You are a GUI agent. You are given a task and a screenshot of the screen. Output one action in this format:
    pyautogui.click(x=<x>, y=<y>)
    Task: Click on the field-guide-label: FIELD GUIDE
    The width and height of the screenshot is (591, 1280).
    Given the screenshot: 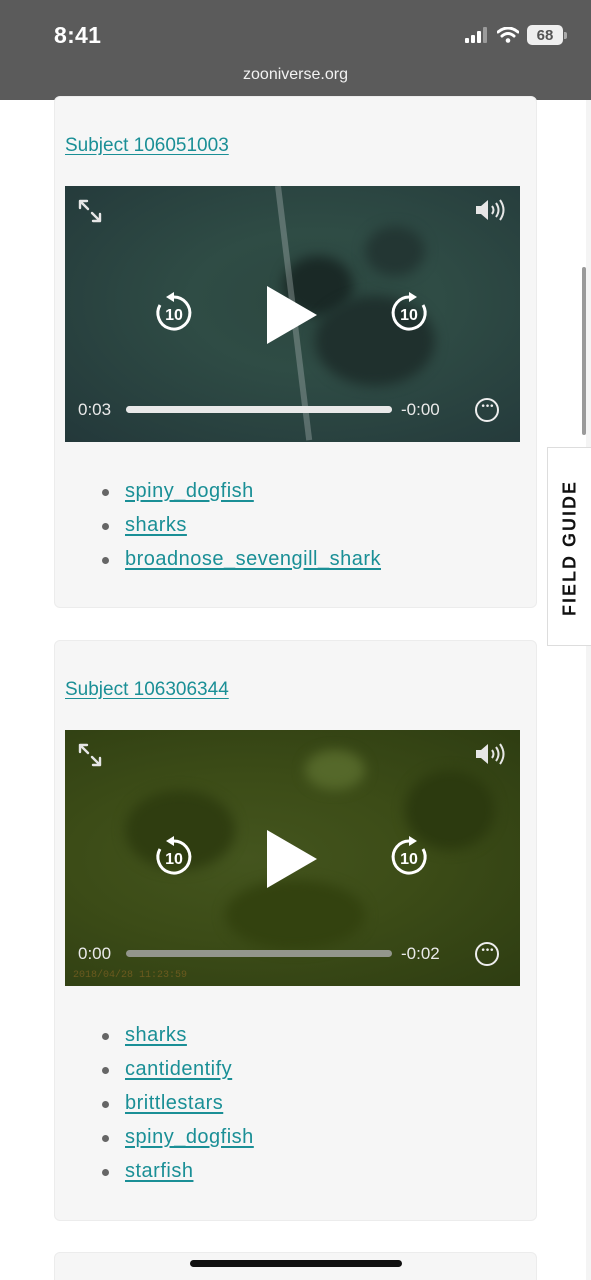 What is the action you would take?
    pyautogui.click(x=569, y=548)
    